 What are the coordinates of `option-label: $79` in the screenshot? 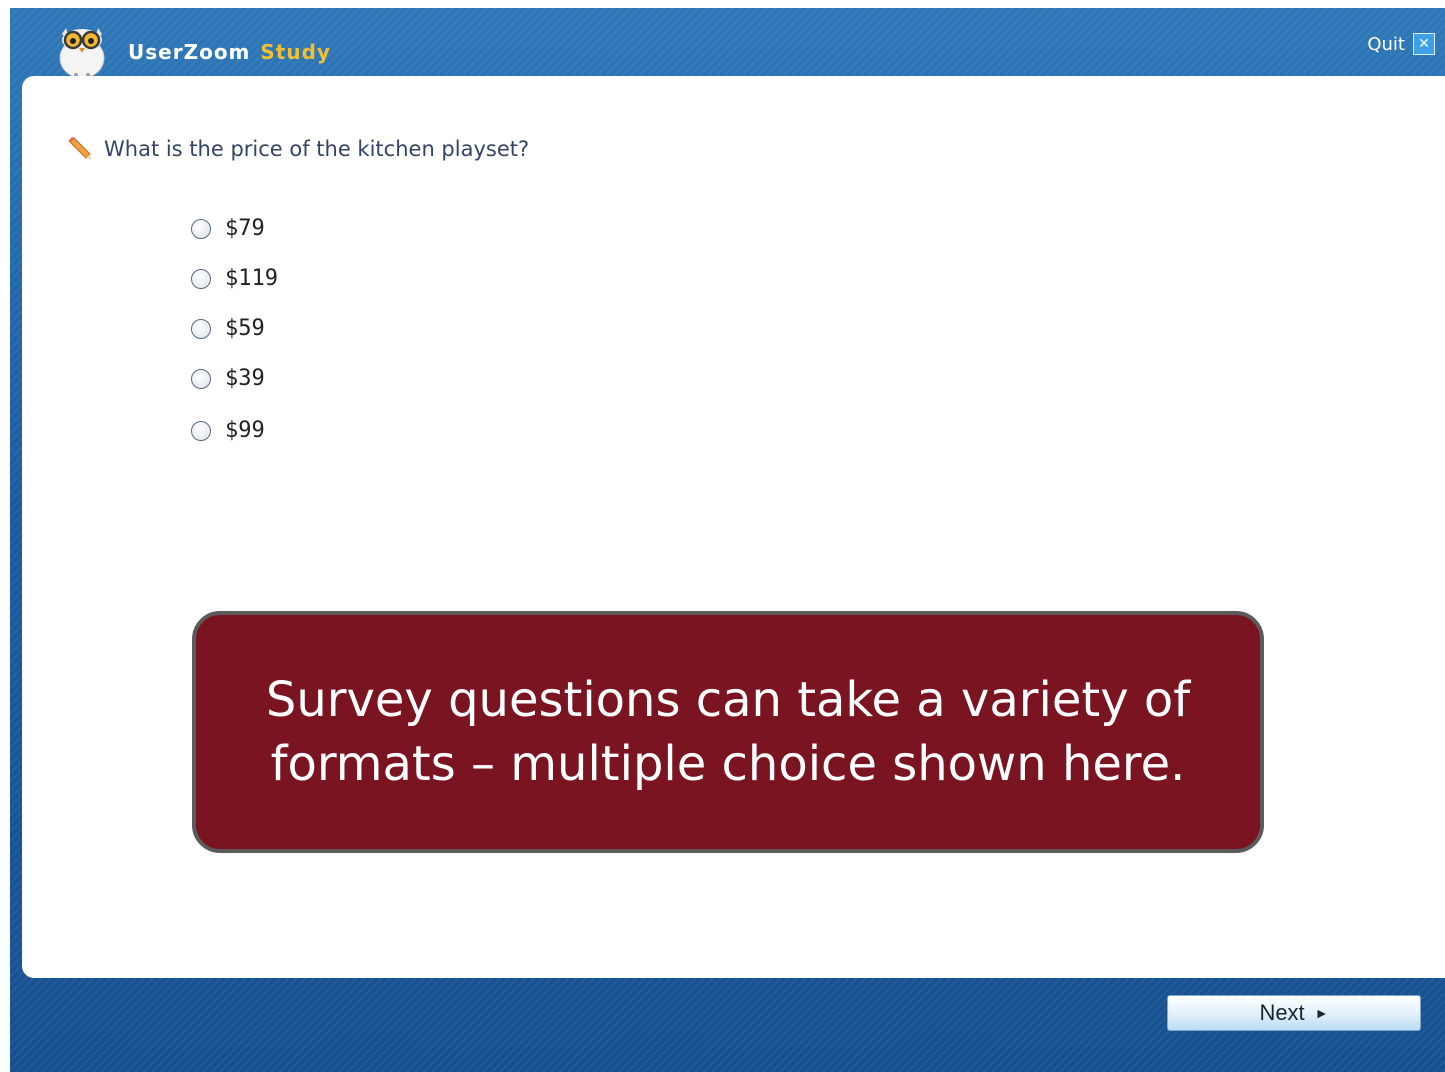 It's located at (245, 228).